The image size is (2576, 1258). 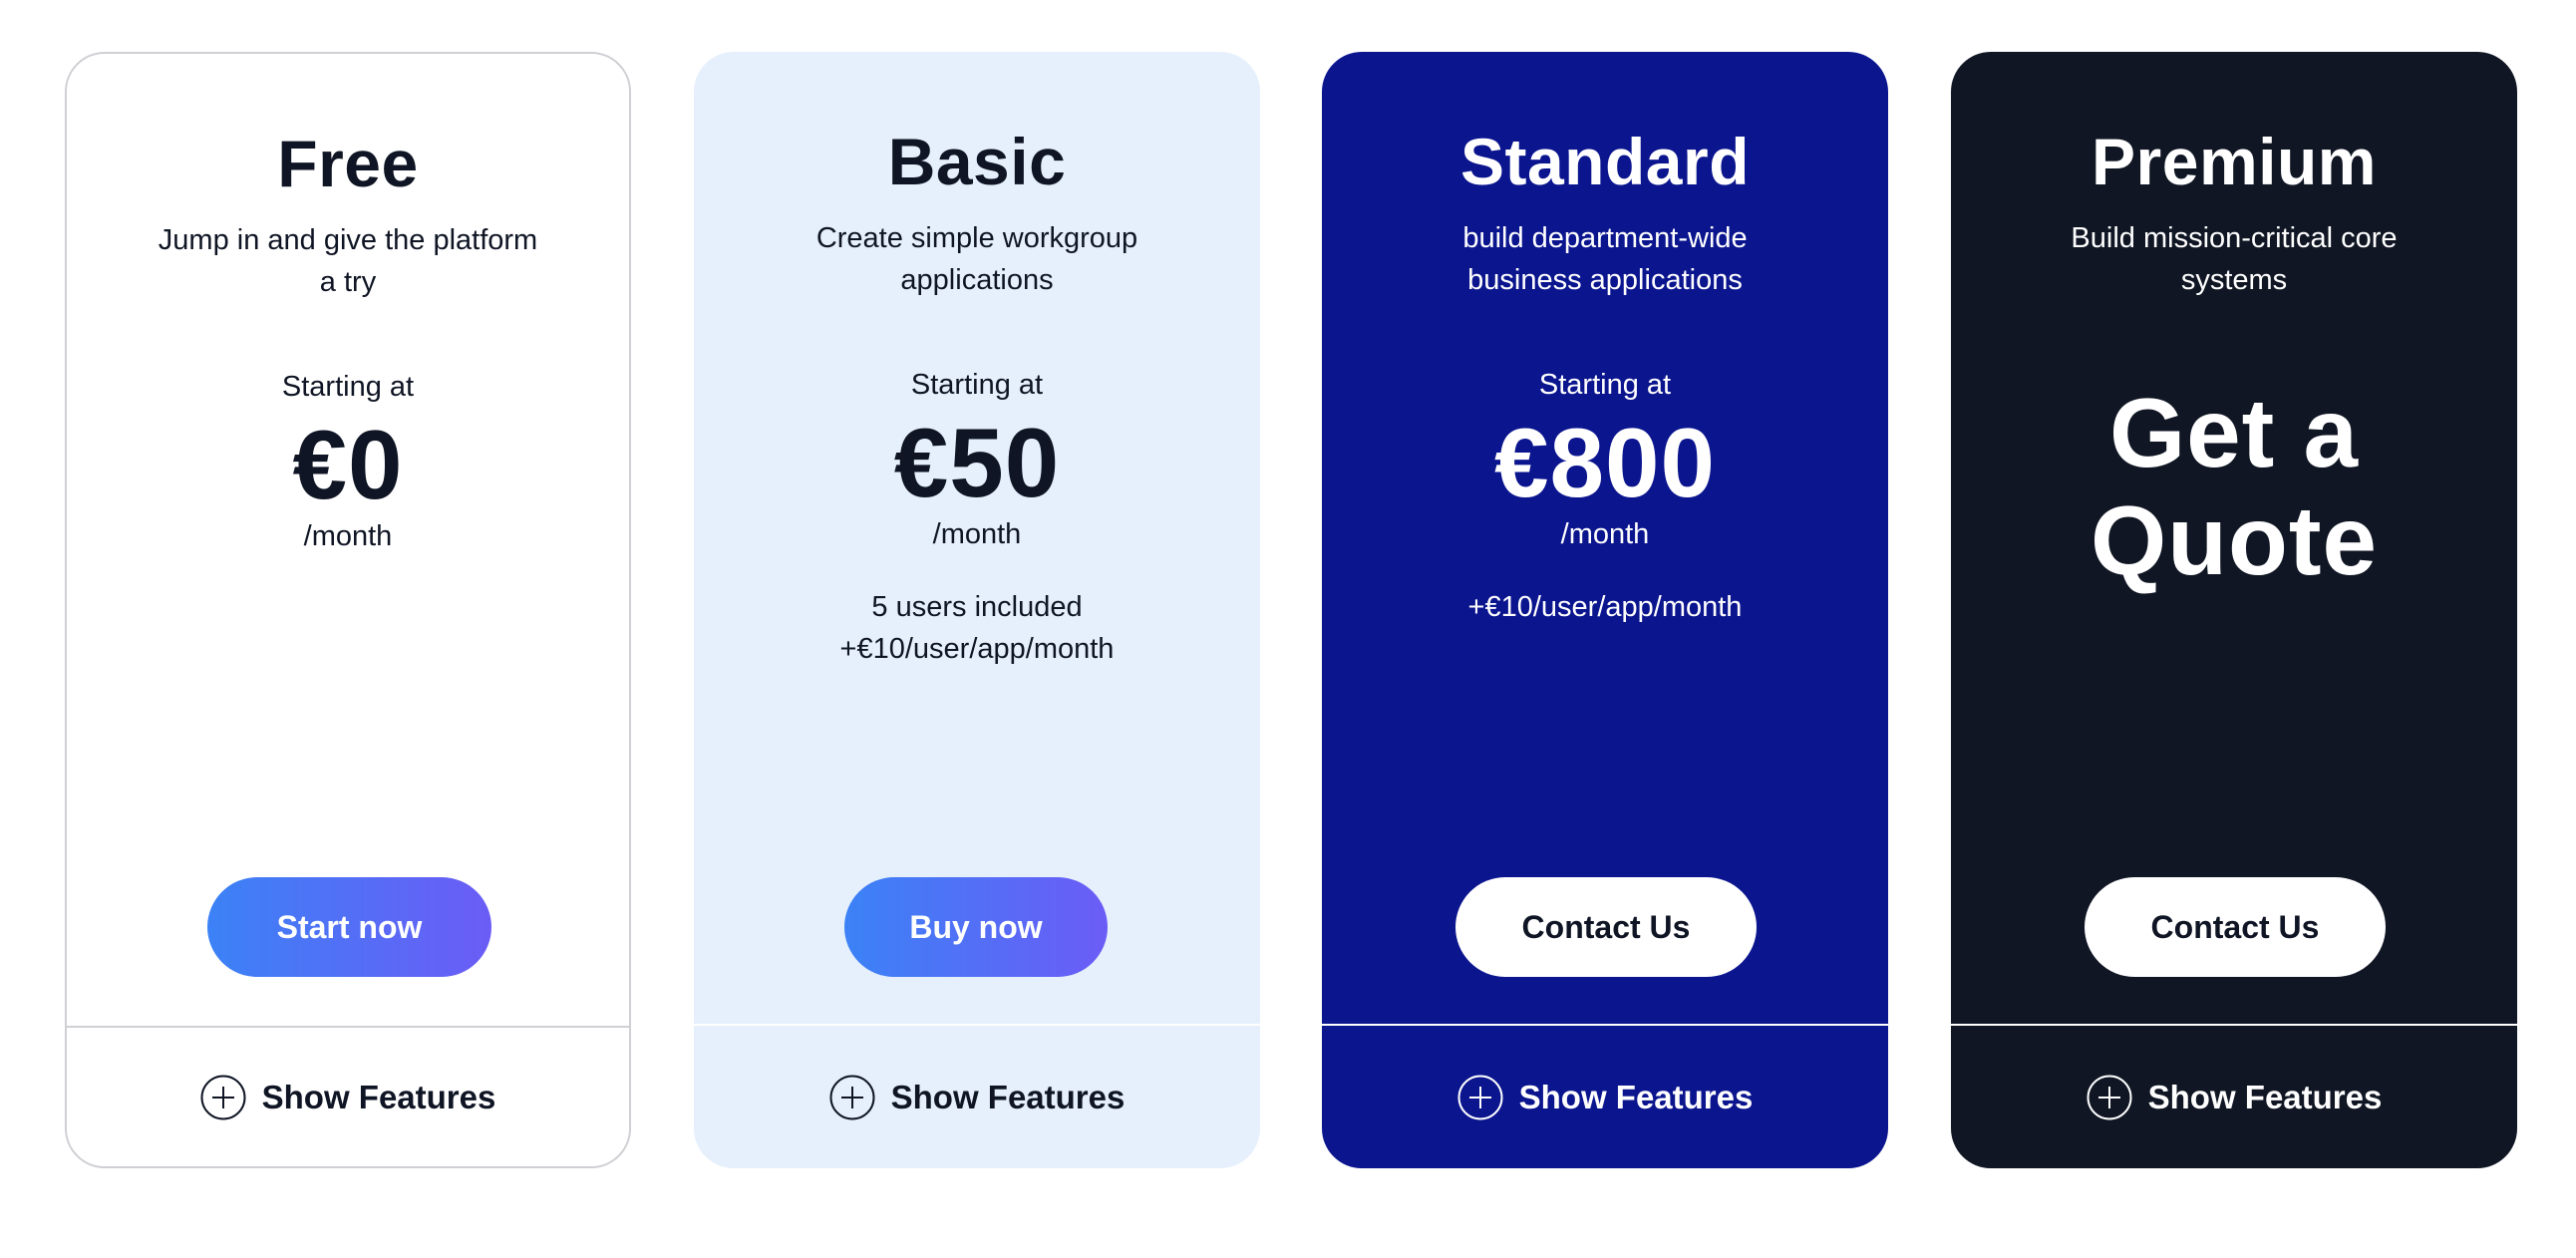 I want to click on plan-price: €0, so click(x=348, y=464).